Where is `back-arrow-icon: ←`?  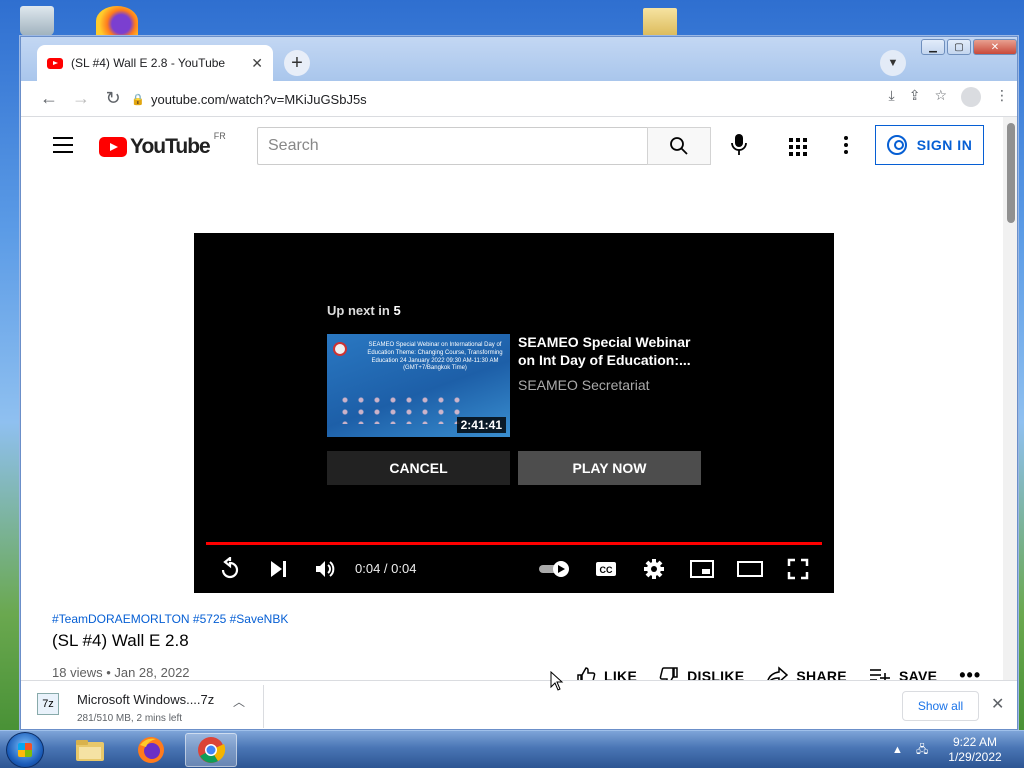
back-arrow-icon: ← is located at coordinates (49, 98).